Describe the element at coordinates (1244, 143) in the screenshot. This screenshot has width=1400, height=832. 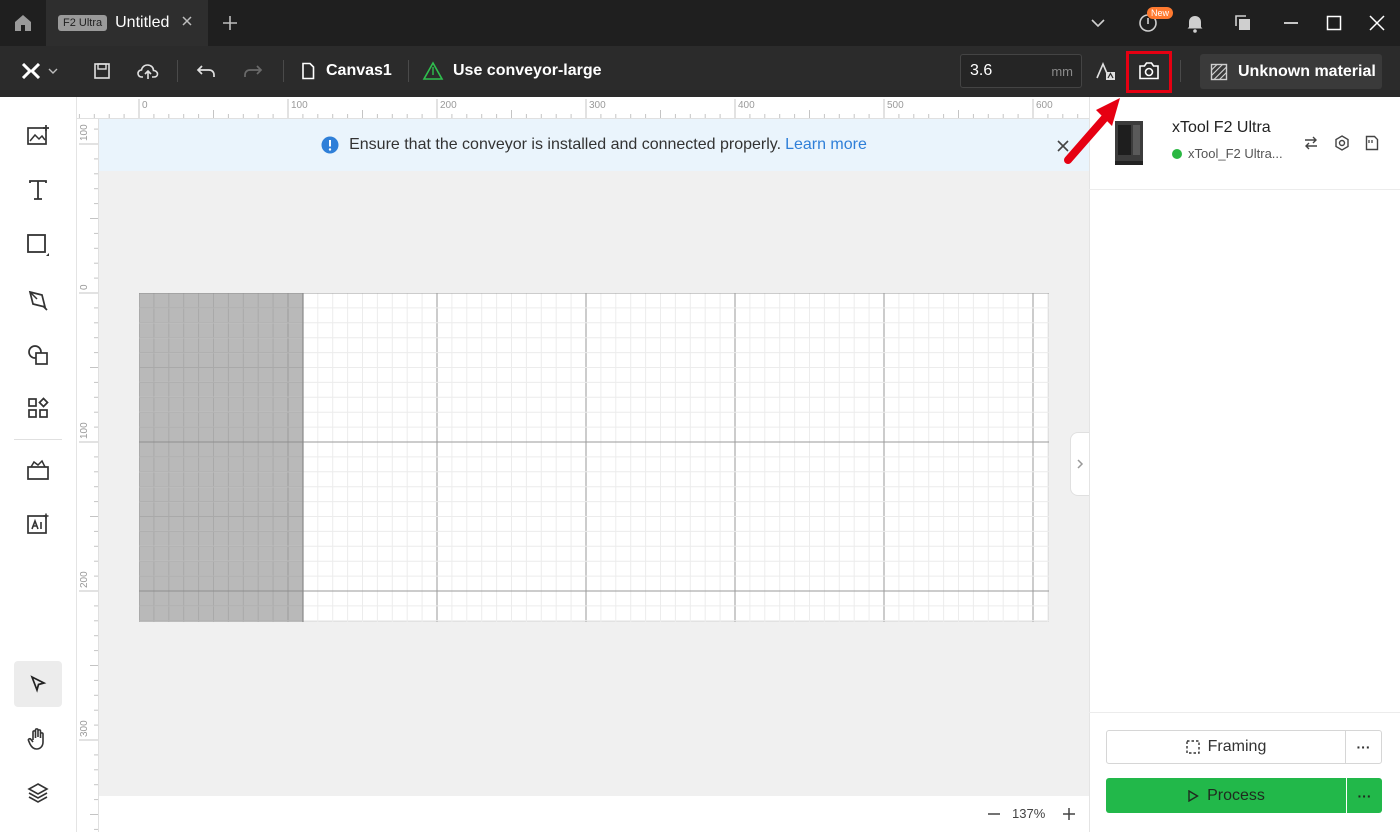
I see `device-header` at that location.